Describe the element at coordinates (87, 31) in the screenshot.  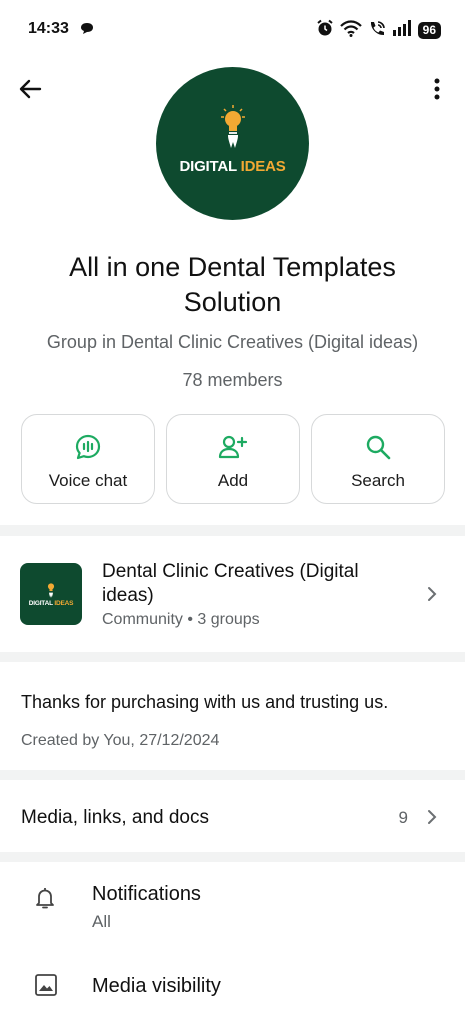
I see `chat-bubble-icon` at that location.